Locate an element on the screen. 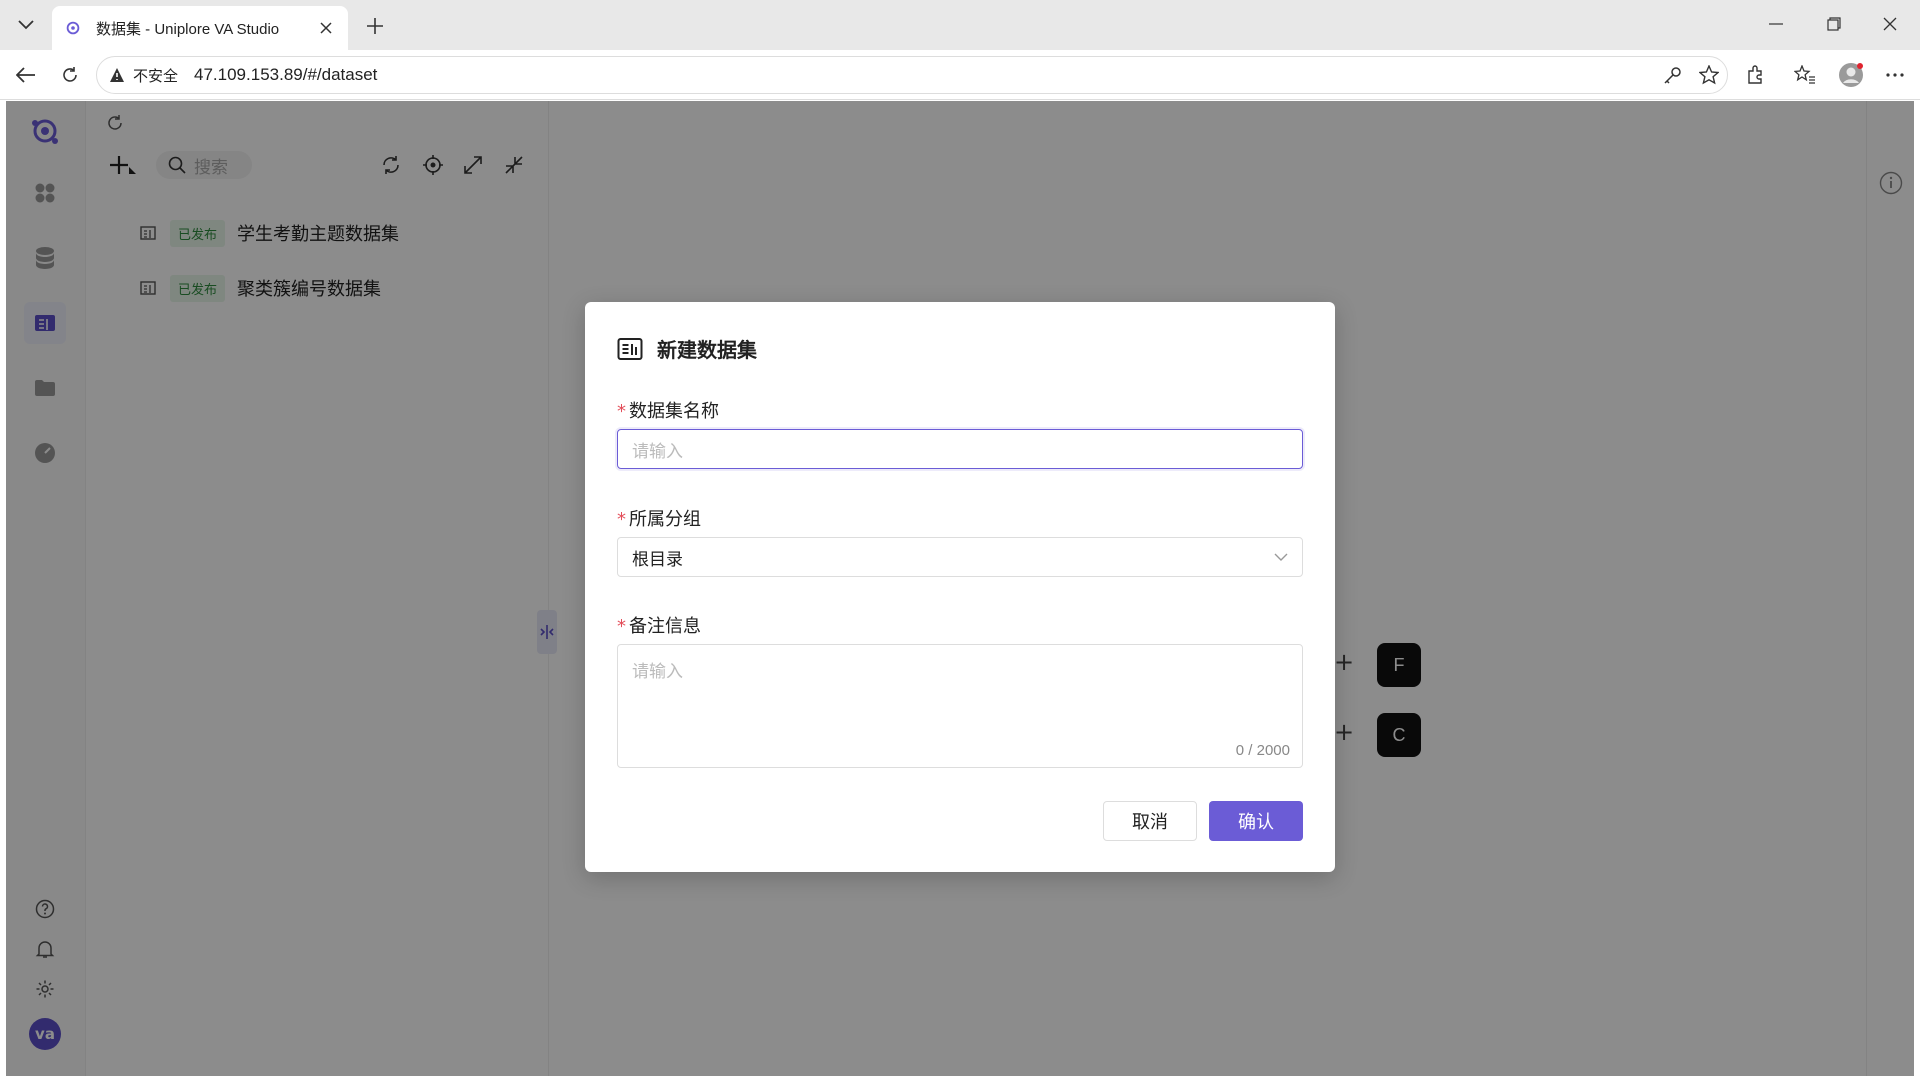 This screenshot has height=1080, width=1920. group-value: 根目录 is located at coordinates (657, 559).